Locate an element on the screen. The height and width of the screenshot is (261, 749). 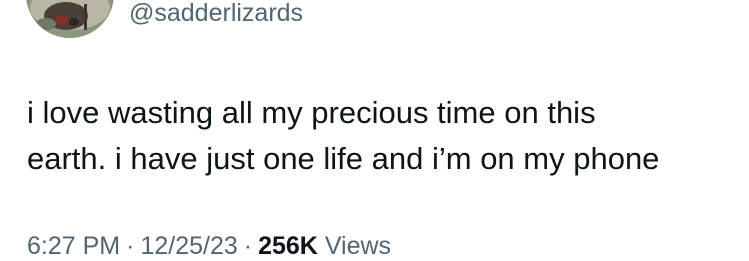
author-handle: @sadderlizards is located at coordinates (216, 14).